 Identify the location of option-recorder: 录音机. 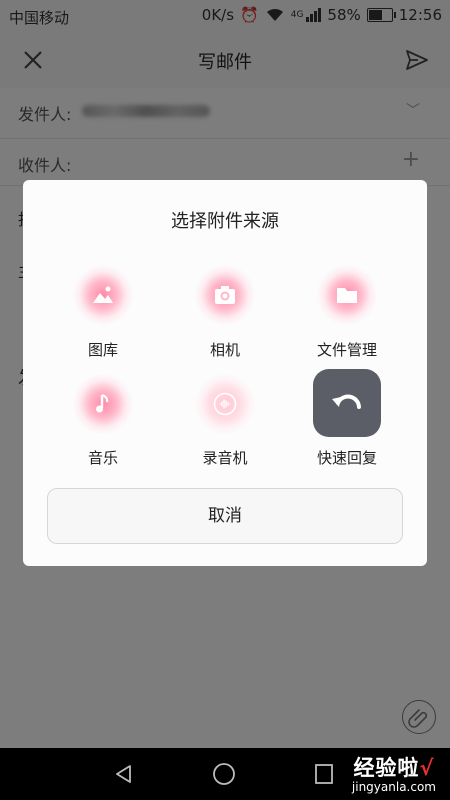
(225, 424).